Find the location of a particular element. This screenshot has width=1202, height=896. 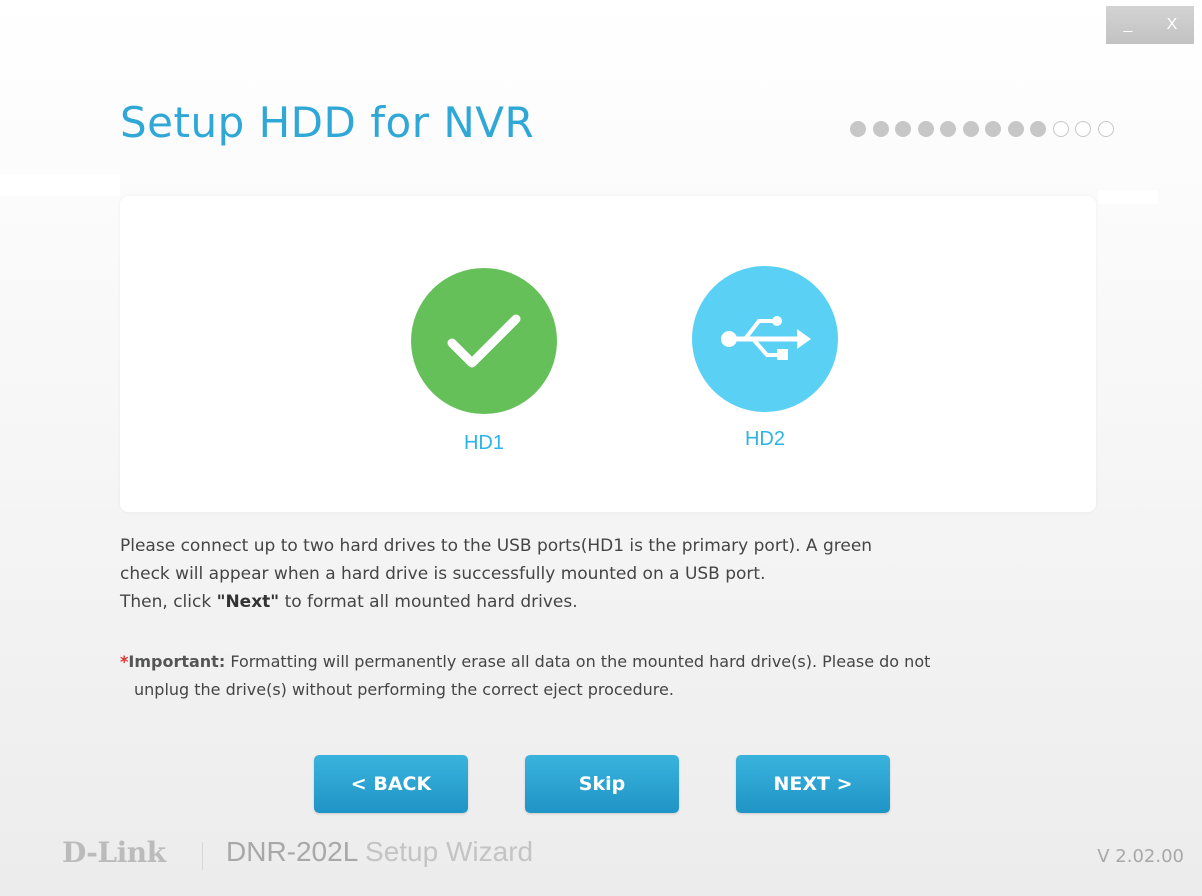

product-model: DNR-202L is located at coordinates (292, 851).